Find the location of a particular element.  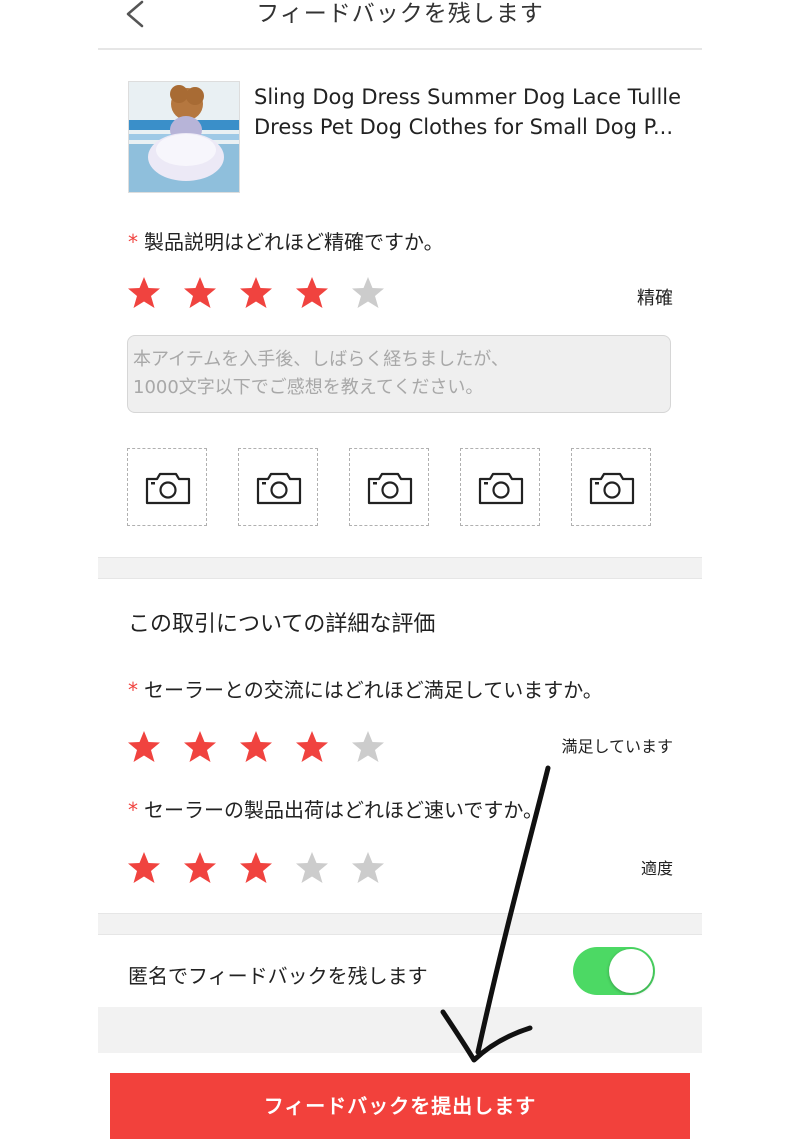

communication-question-text: セーラーとの交流にはどれほど満足していますか。 is located at coordinates (373, 690).